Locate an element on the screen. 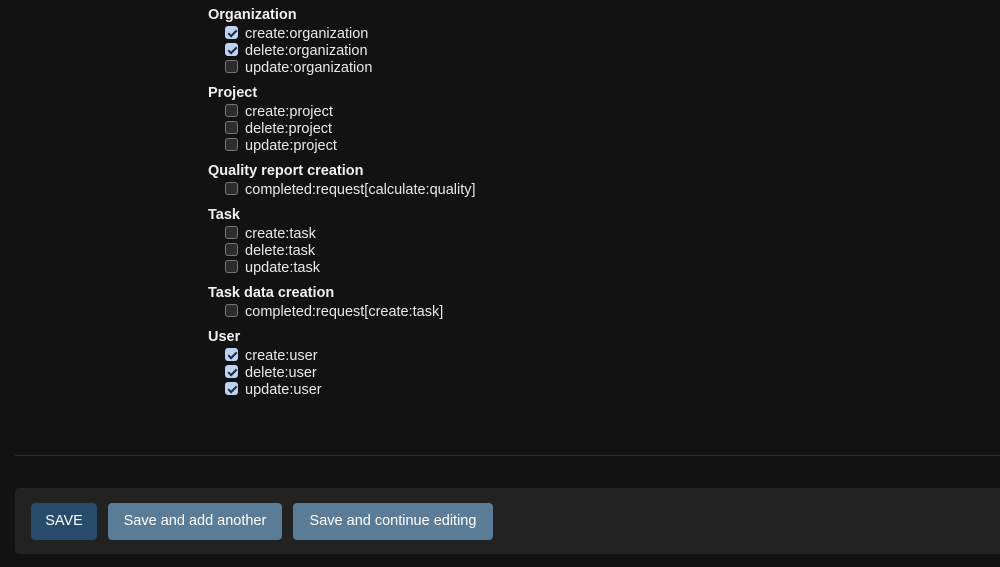 This screenshot has width=1000, height=567. permission-label: completed:request[create:task] is located at coordinates (344, 312).